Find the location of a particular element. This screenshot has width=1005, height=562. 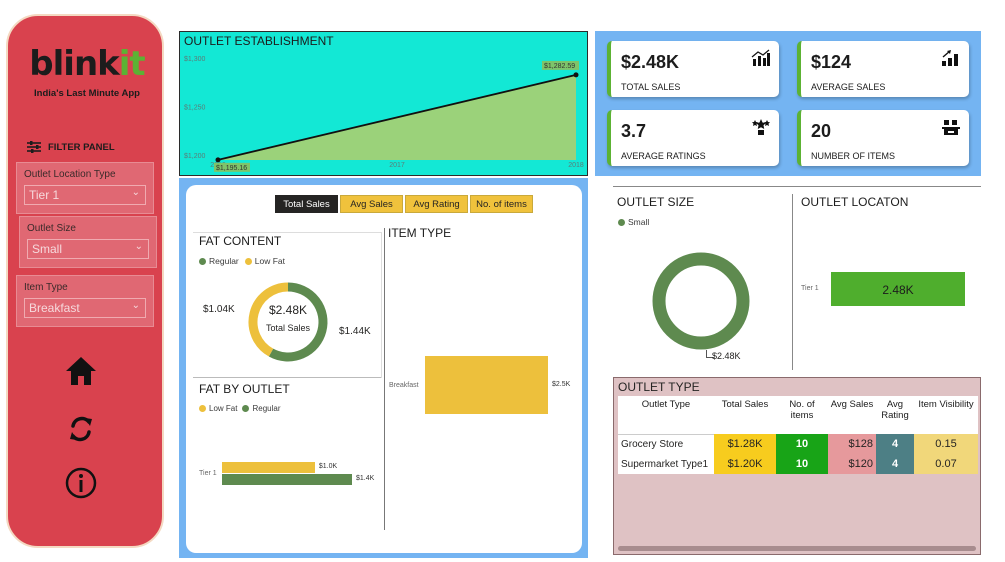

cell-item-visibility: 0.07 is located at coordinates (946, 464).